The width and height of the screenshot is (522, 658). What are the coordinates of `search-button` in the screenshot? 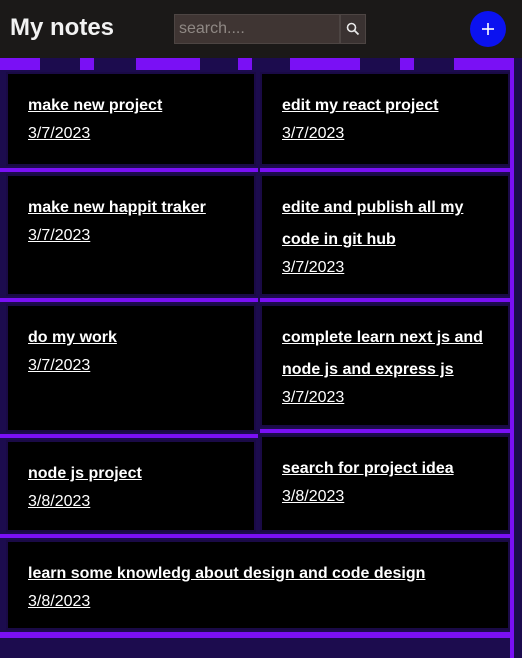 It's located at (353, 29).